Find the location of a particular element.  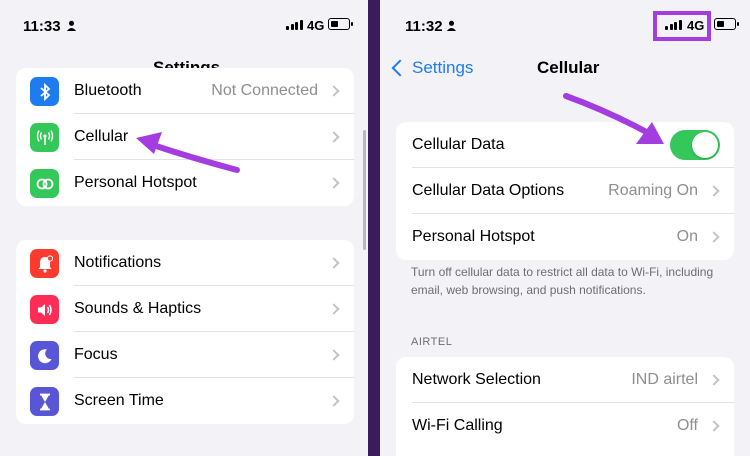

network-highlight-box is located at coordinates (682, 26).